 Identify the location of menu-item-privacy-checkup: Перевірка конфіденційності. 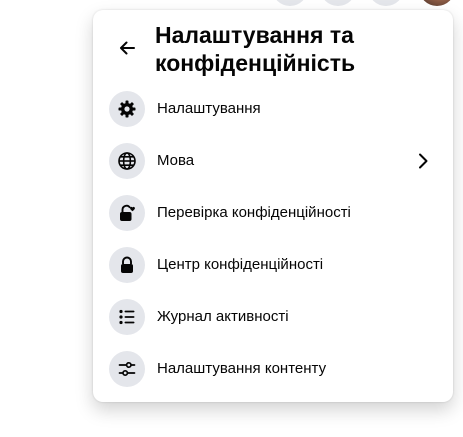
(273, 213).